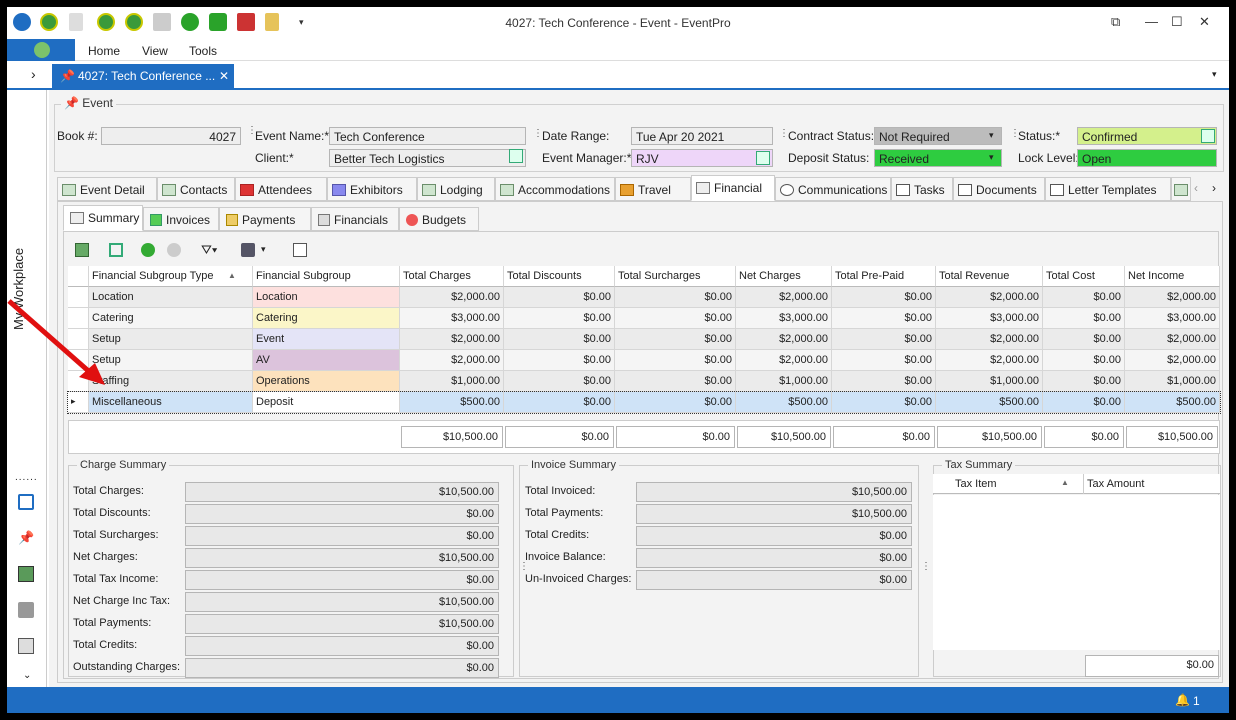 This screenshot has height=720, width=1236. What do you see at coordinates (41, 50) in the screenshot?
I see `app-menu-button` at bounding box center [41, 50].